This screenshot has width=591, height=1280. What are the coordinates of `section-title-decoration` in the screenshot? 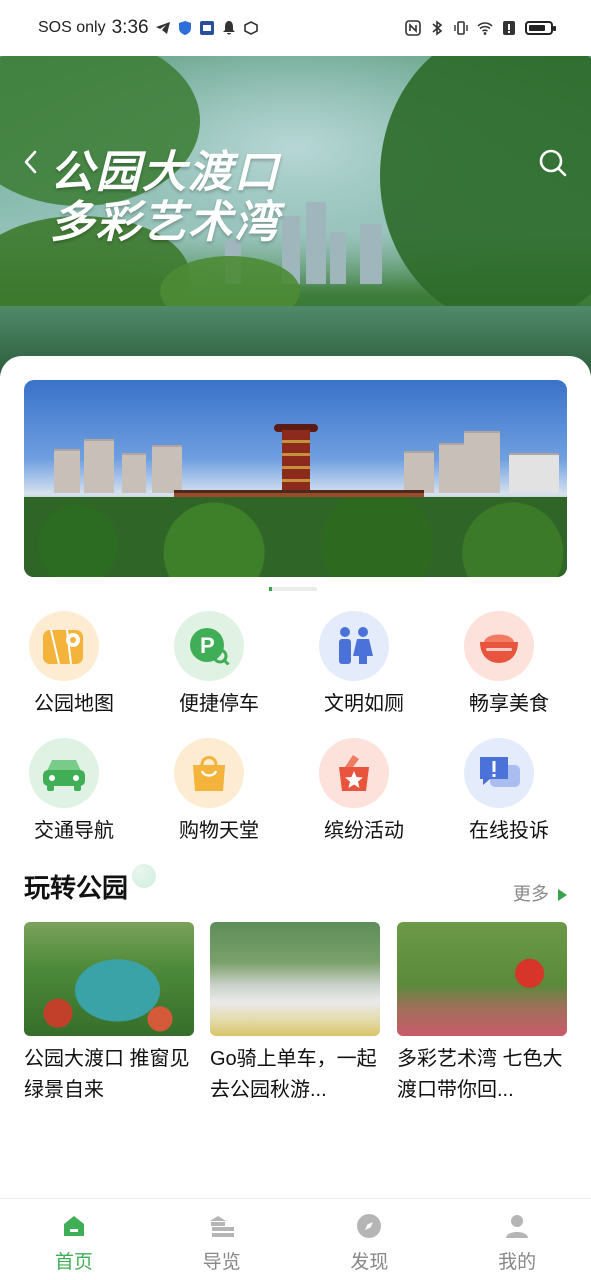 It's located at (144, 876).